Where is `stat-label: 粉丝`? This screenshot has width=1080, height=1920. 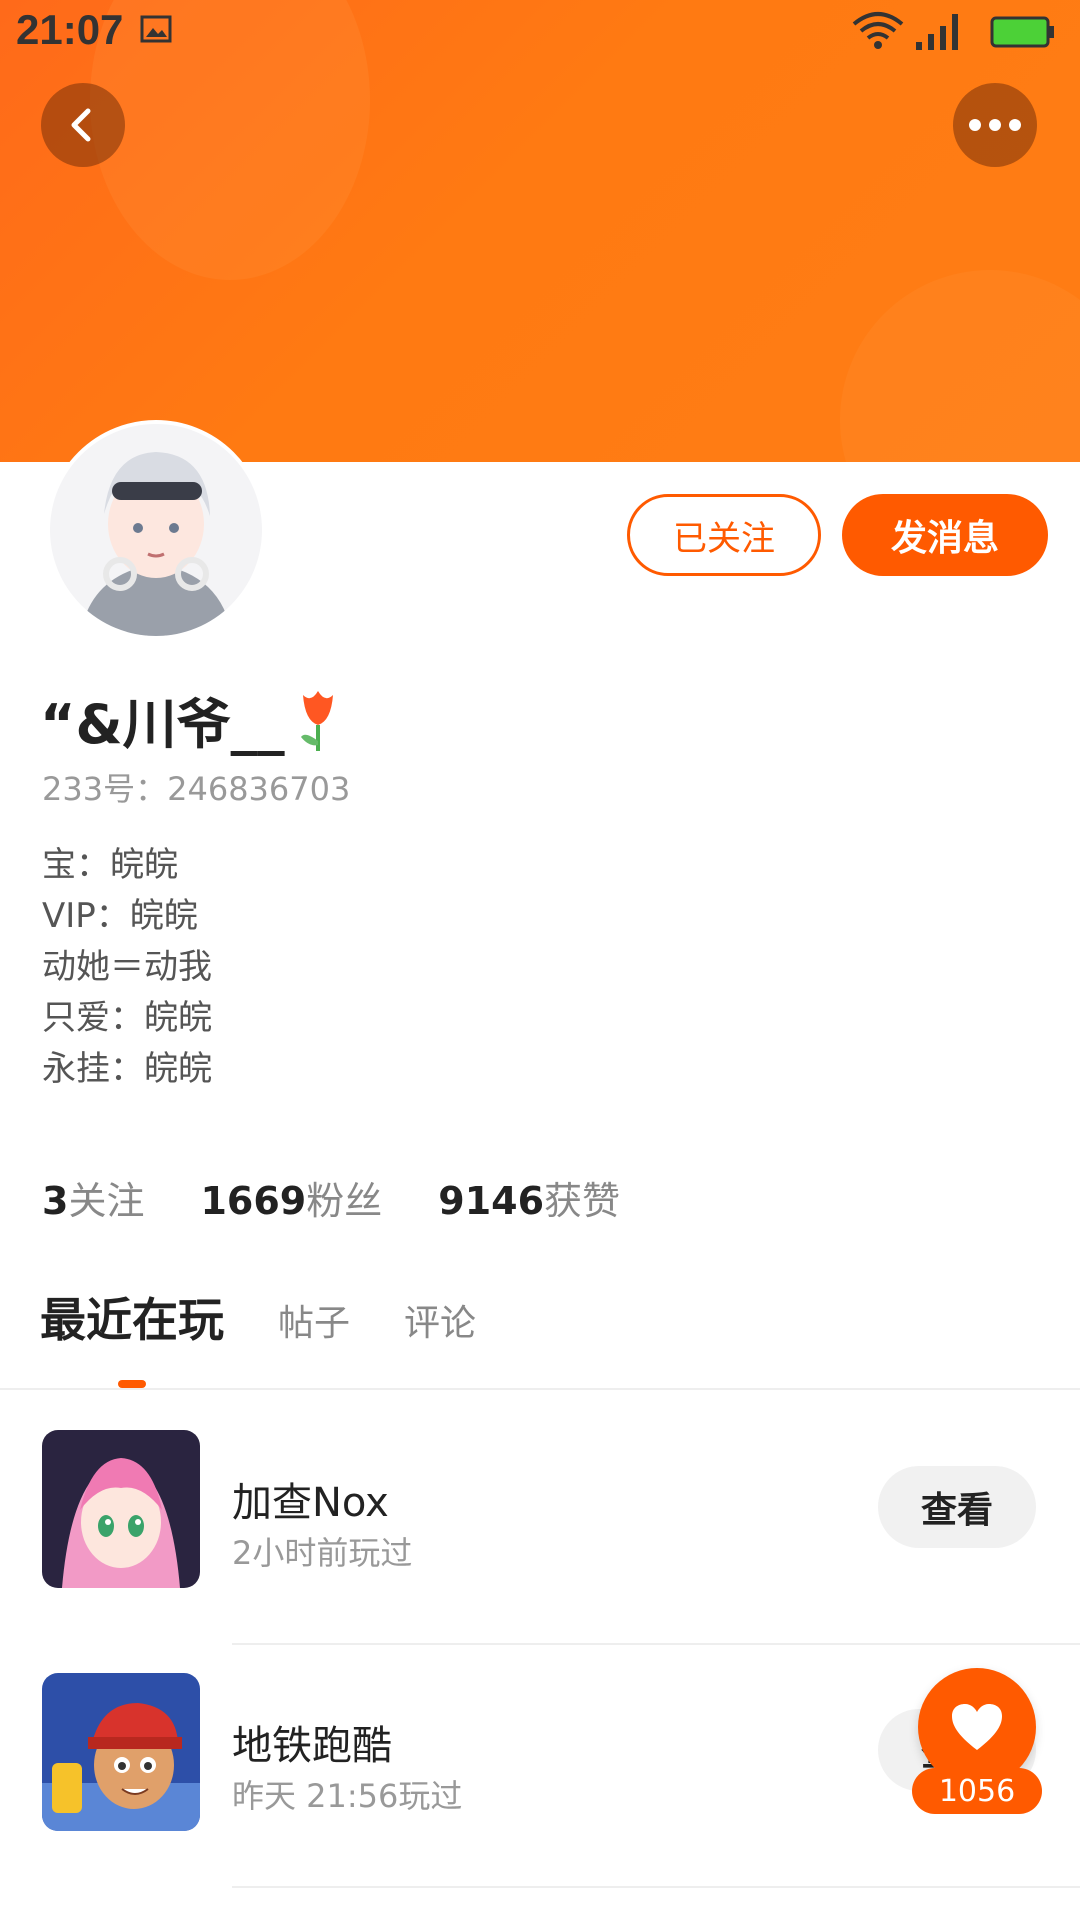
stat-label: 粉丝 is located at coordinates (344, 1201).